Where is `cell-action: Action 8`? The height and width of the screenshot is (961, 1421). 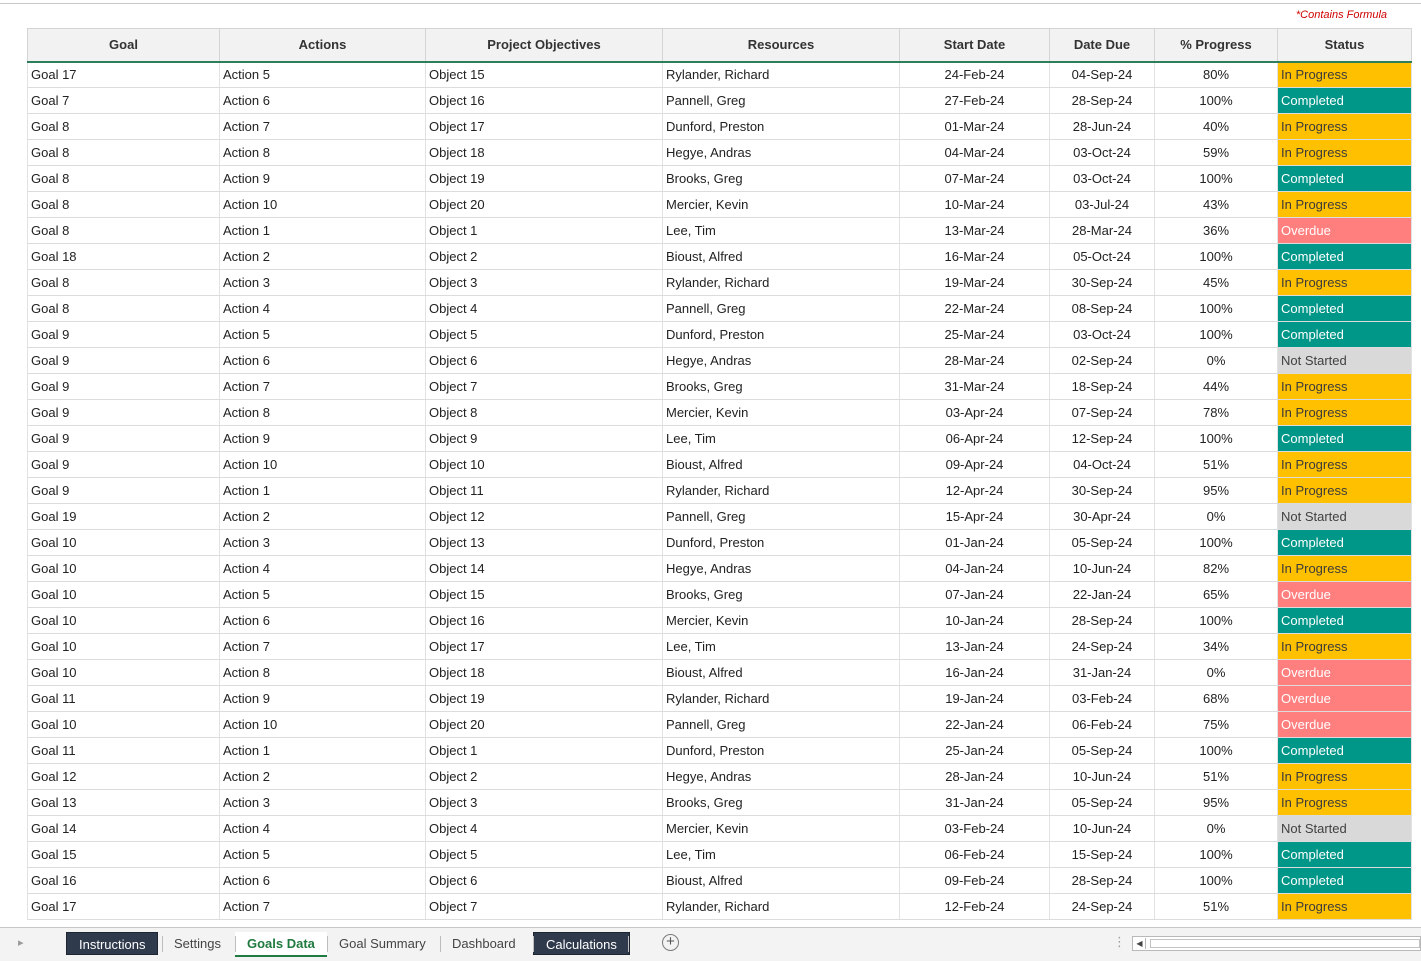
cell-action: Action 8 is located at coordinates (322, 412).